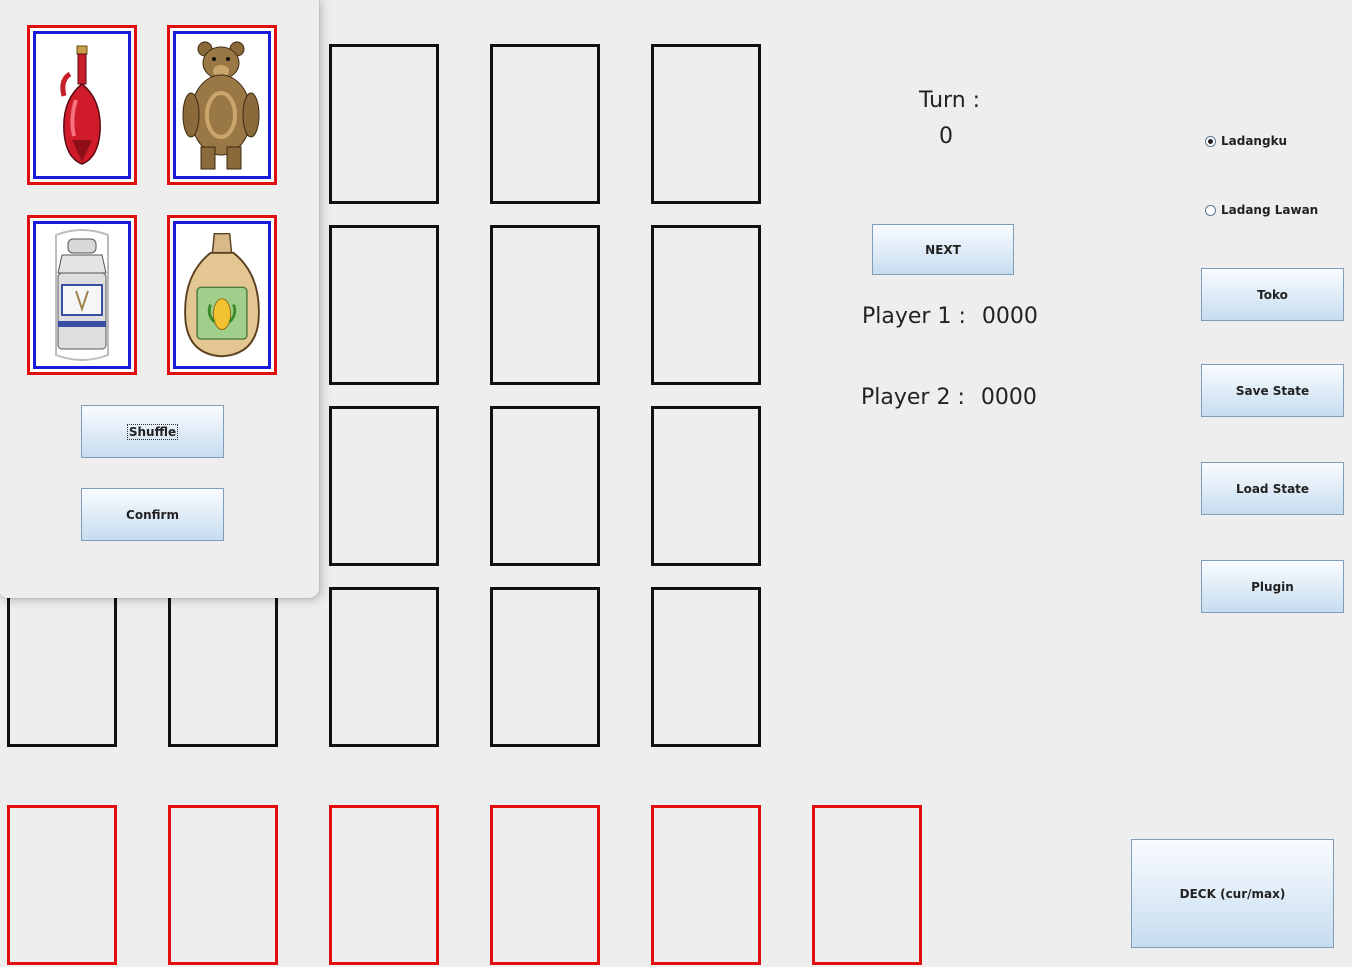 This screenshot has height=967, width=1352. Describe the element at coordinates (159, 299) in the screenshot. I see `shuffle-dialog: Shuffle Confirm` at that location.